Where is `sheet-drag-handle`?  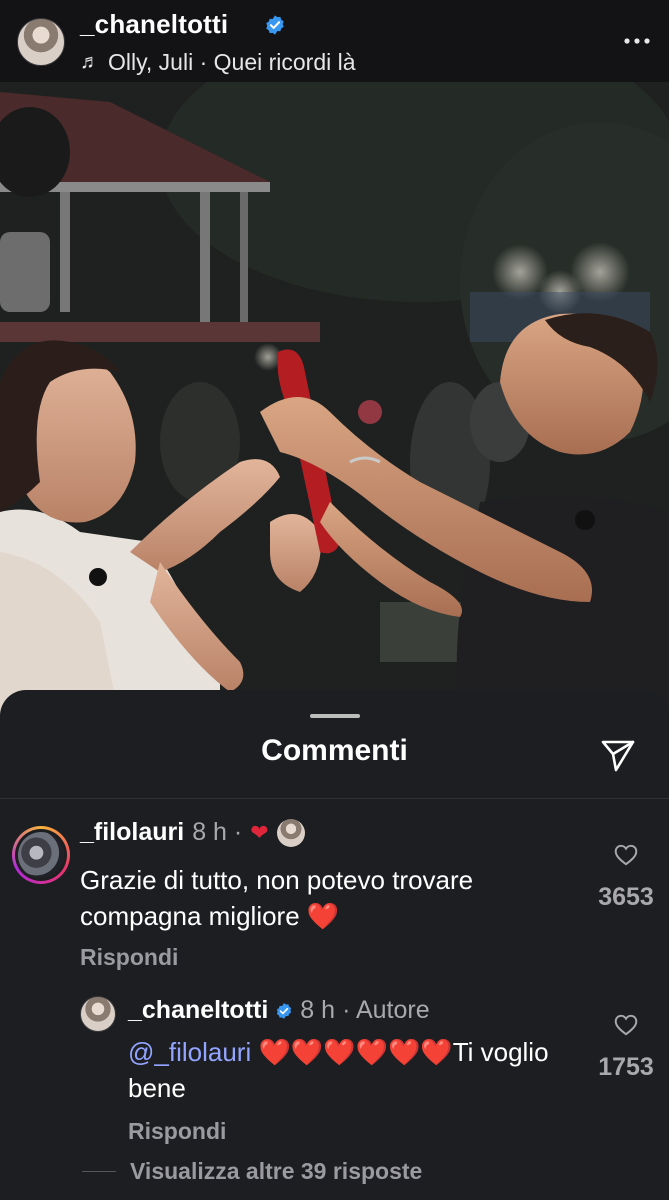
sheet-drag-handle is located at coordinates (335, 716).